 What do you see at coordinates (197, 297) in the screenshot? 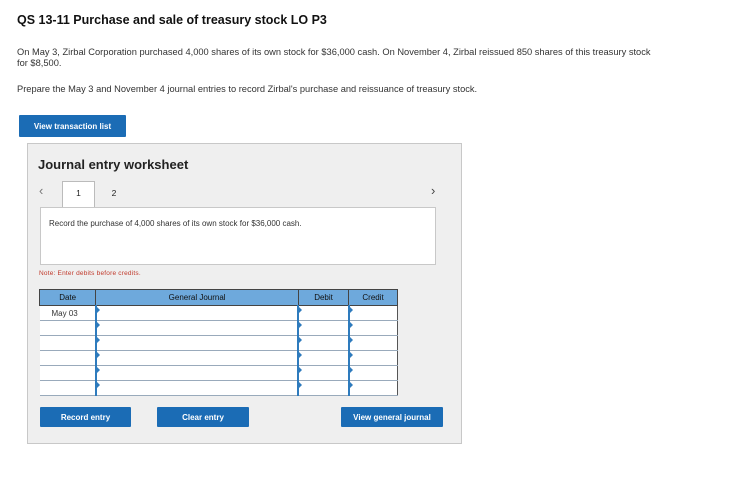
I see `header-general-journal: General Journal` at bounding box center [197, 297].